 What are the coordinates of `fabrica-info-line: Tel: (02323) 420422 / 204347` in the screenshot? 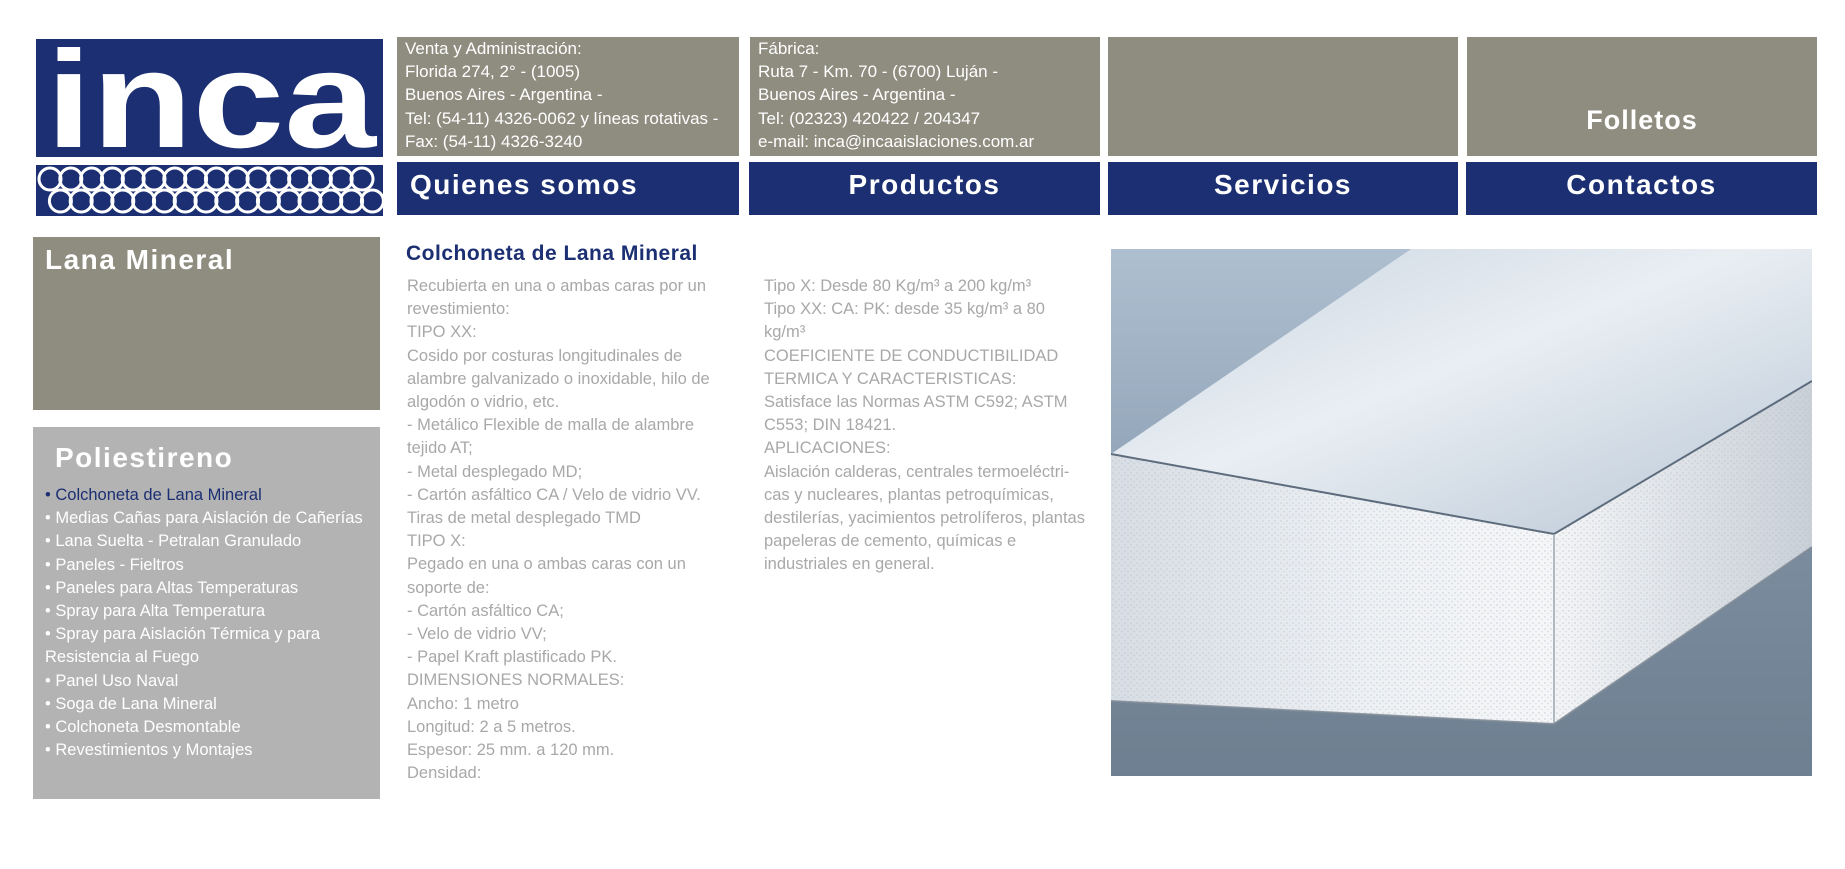 It's located at (869, 118).